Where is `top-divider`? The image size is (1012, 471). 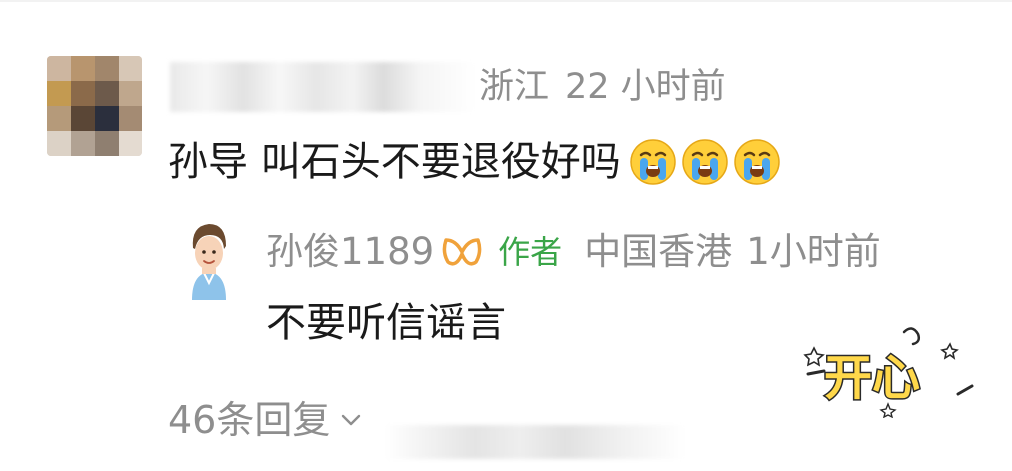 top-divider is located at coordinates (506, 1).